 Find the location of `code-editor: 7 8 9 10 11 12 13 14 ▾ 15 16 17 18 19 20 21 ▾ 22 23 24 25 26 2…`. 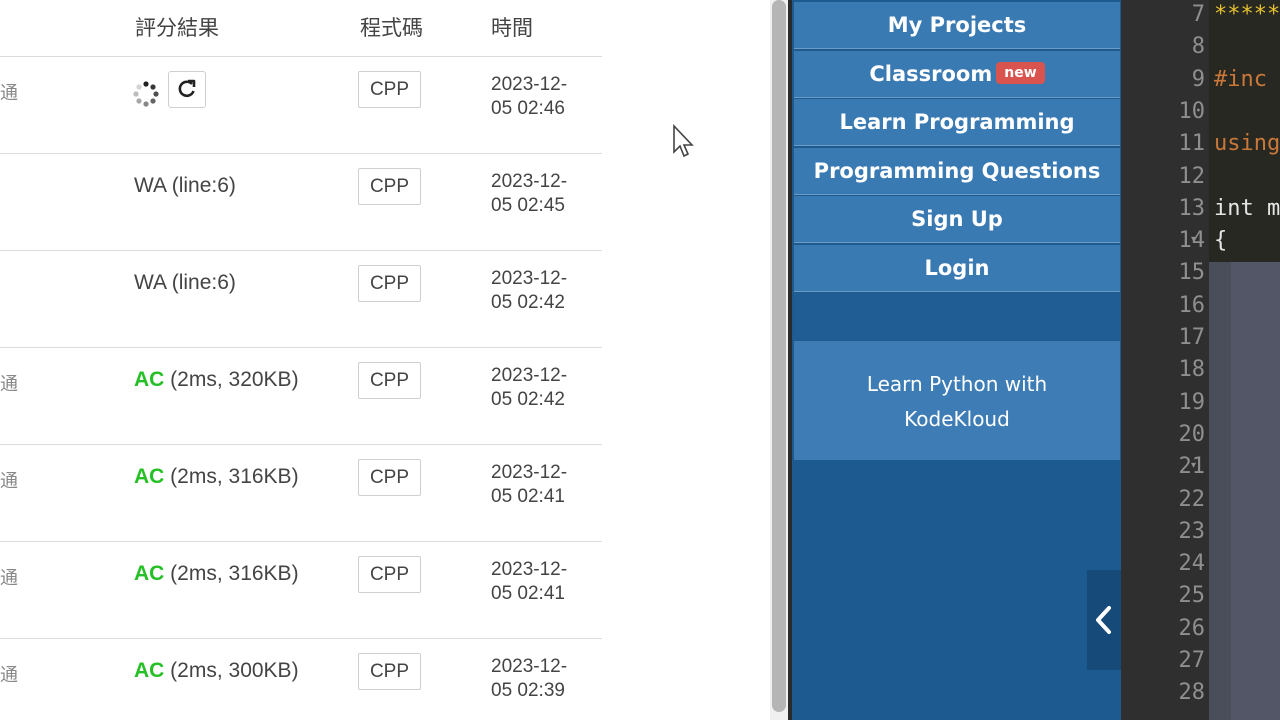

code-editor: 7 8 9 10 11 12 13 14 ▾ 15 16 17 18 19 20 21 ▾ 22 23 24 25 26 2… is located at coordinates (1200, 360).